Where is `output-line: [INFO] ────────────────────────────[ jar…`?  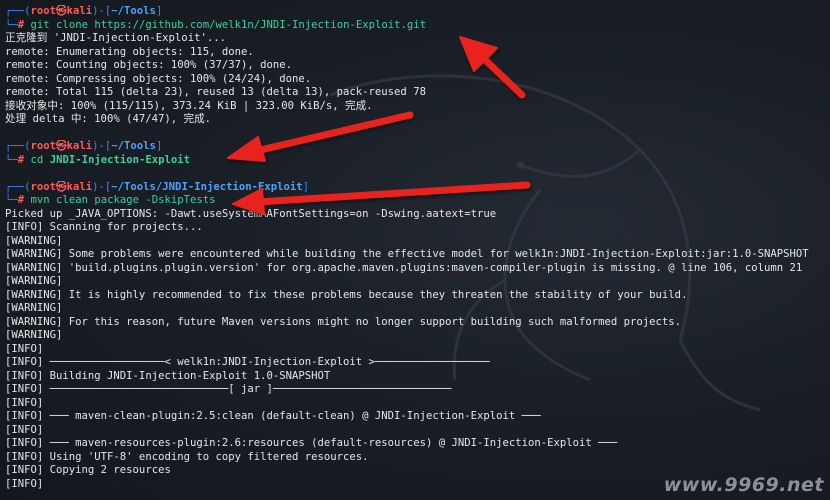 output-line: [INFO] ────────────────────────────[ jar… is located at coordinates (228, 389).